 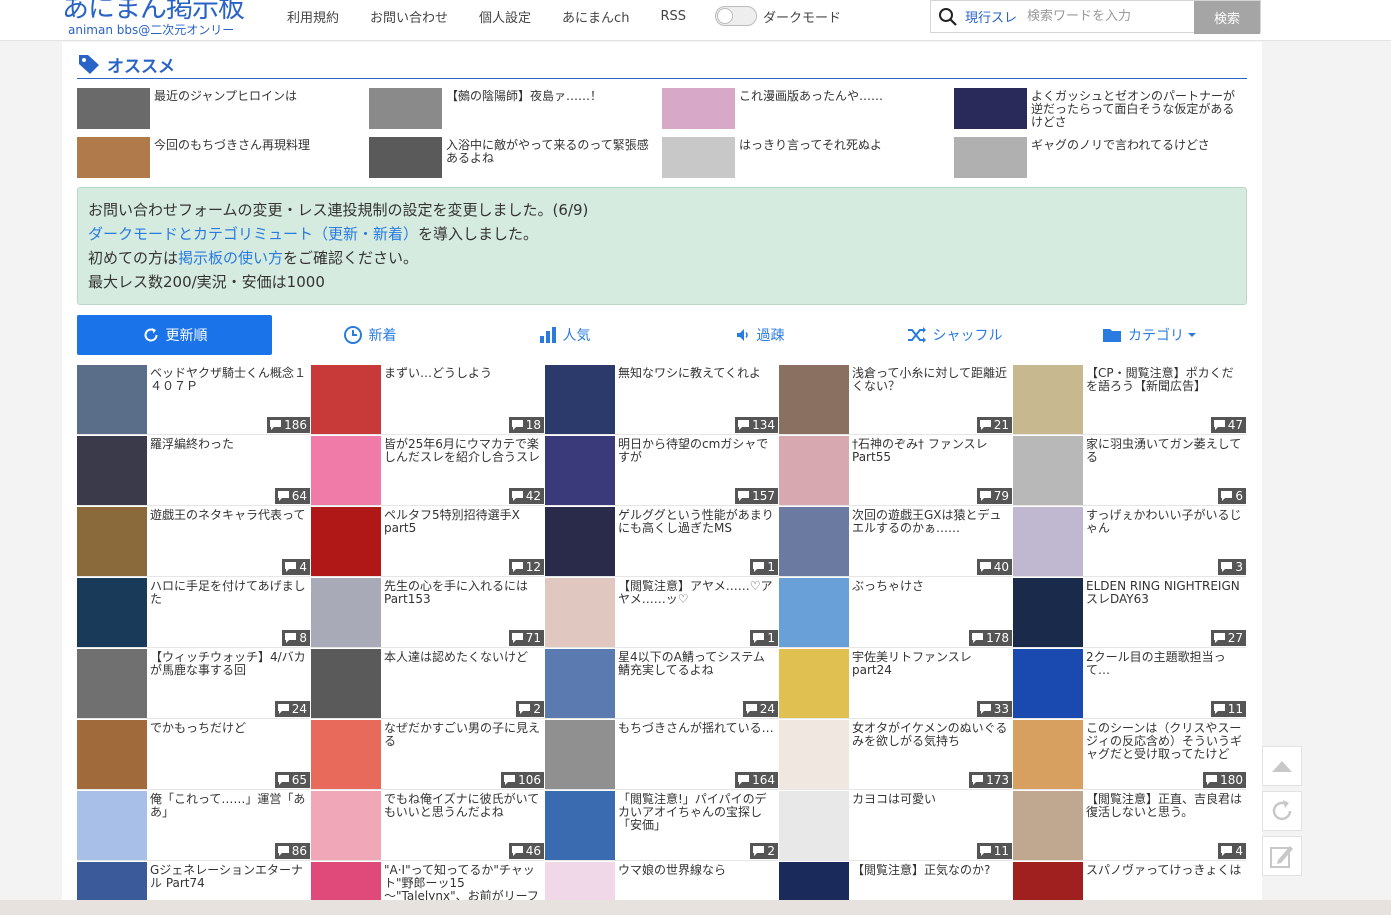 I want to click on thread-card: ハロに手足を付けてあげました 8, so click(x=193, y=613).